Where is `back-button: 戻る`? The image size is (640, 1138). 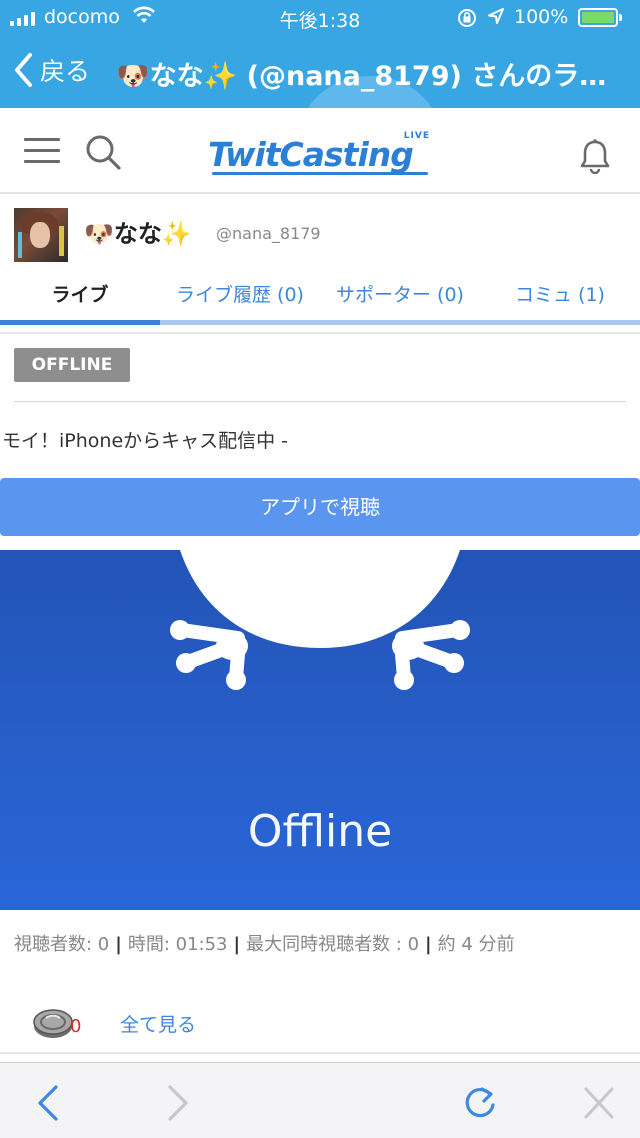
back-button: 戻る is located at coordinates (51, 70).